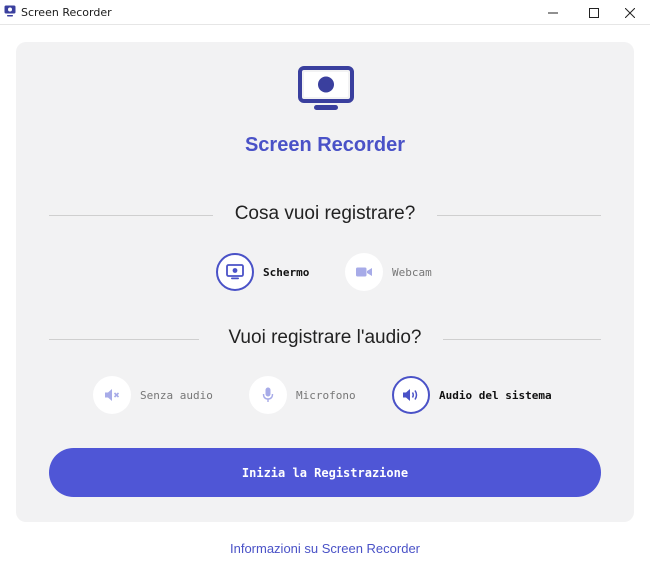 Image resolution: width=650 pixels, height=583 pixels. Describe the element at coordinates (262, 272) in the screenshot. I see `option-schermo: Schermo` at that location.